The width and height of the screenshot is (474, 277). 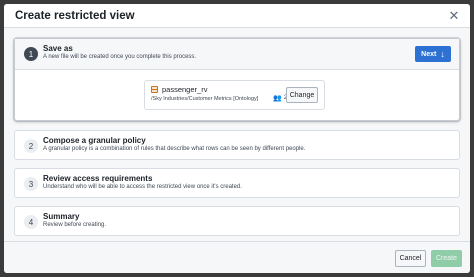 What do you see at coordinates (31, 222) in the screenshot?
I see `step-number: 4` at bounding box center [31, 222].